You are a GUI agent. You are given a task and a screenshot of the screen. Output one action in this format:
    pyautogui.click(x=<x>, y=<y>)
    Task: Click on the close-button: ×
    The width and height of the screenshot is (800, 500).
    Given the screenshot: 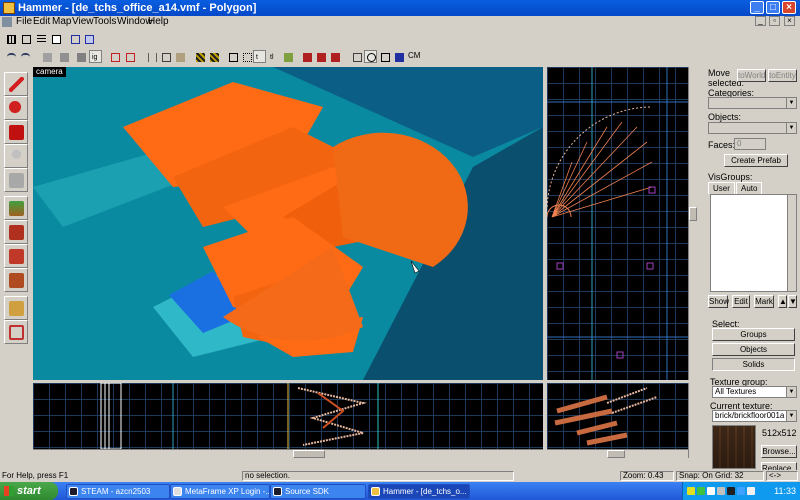 What is the action you would take?
    pyautogui.click(x=789, y=7)
    